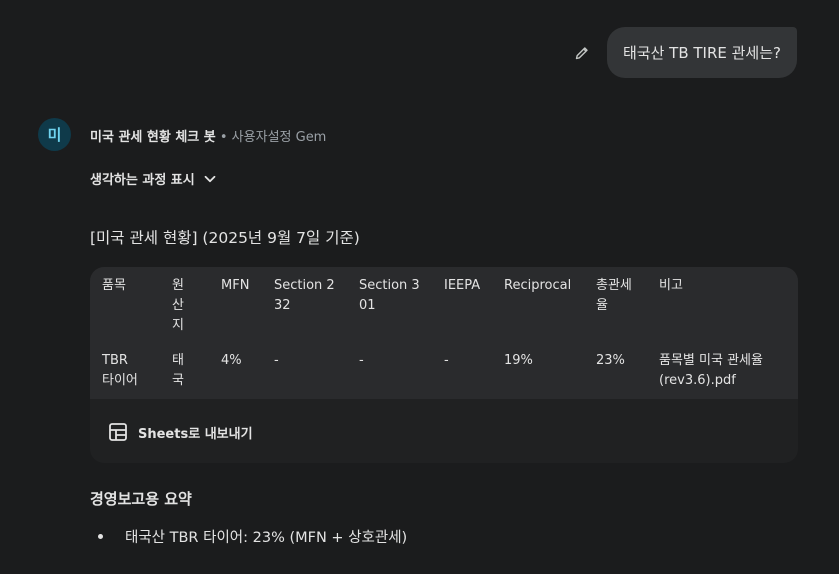 The width and height of the screenshot is (839, 574). What do you see at coordinates (271, 137) in the screenshot?
I see `gem-meta: • 사용자설정 Gem` at bounding box center [271, 137].